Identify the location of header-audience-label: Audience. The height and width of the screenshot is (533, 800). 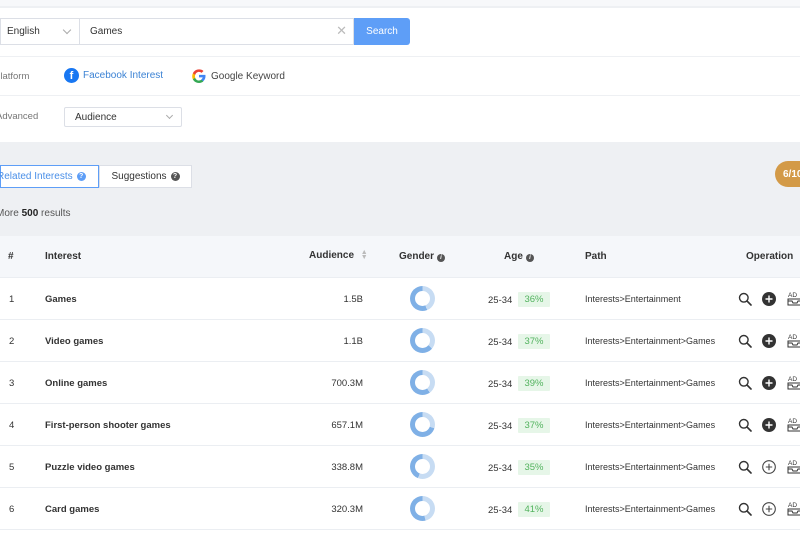
(332, 255).